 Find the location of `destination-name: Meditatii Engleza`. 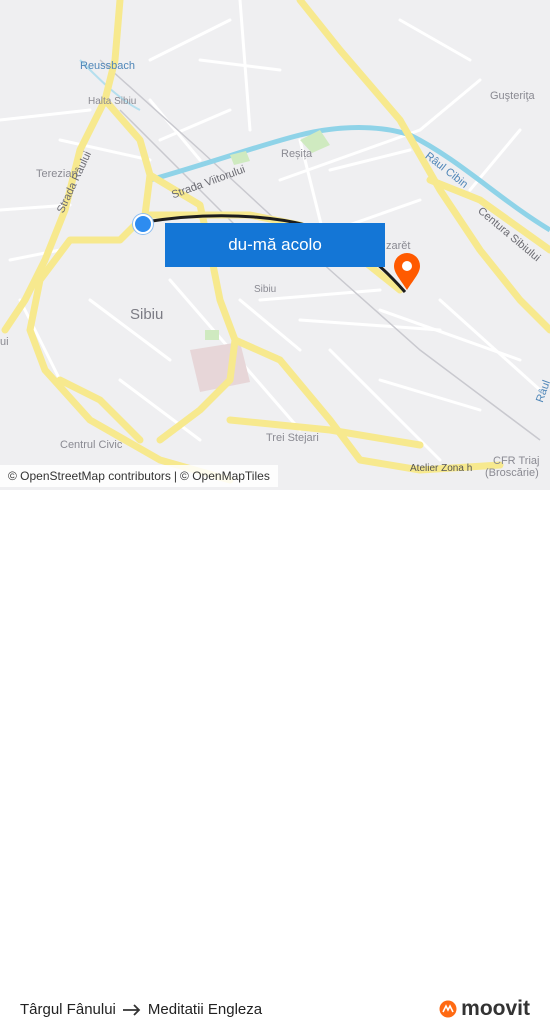

destination-name: Meditatii Engleza is located at coordinates (205, 1009).